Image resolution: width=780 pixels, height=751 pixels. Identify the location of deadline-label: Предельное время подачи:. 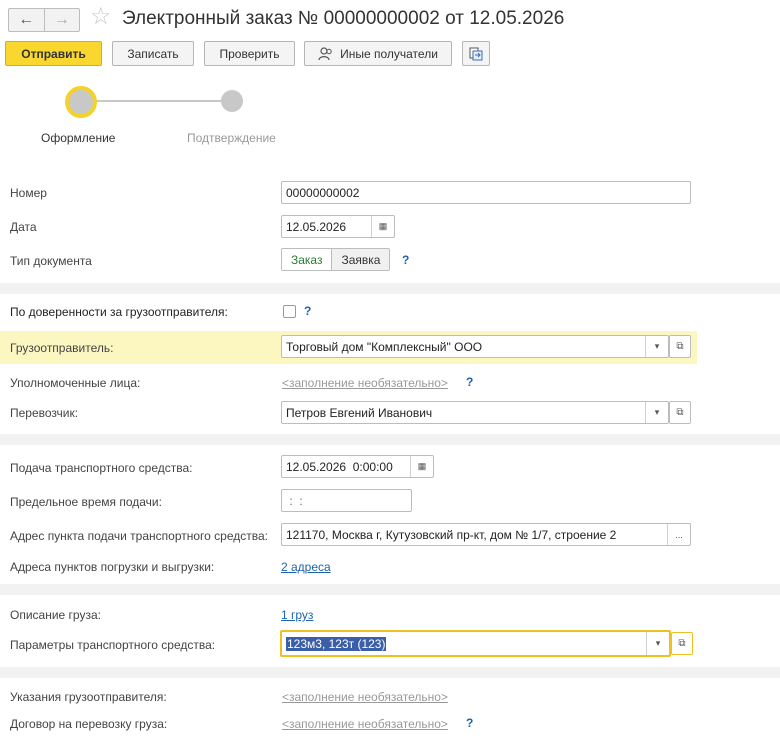
(86, 502).